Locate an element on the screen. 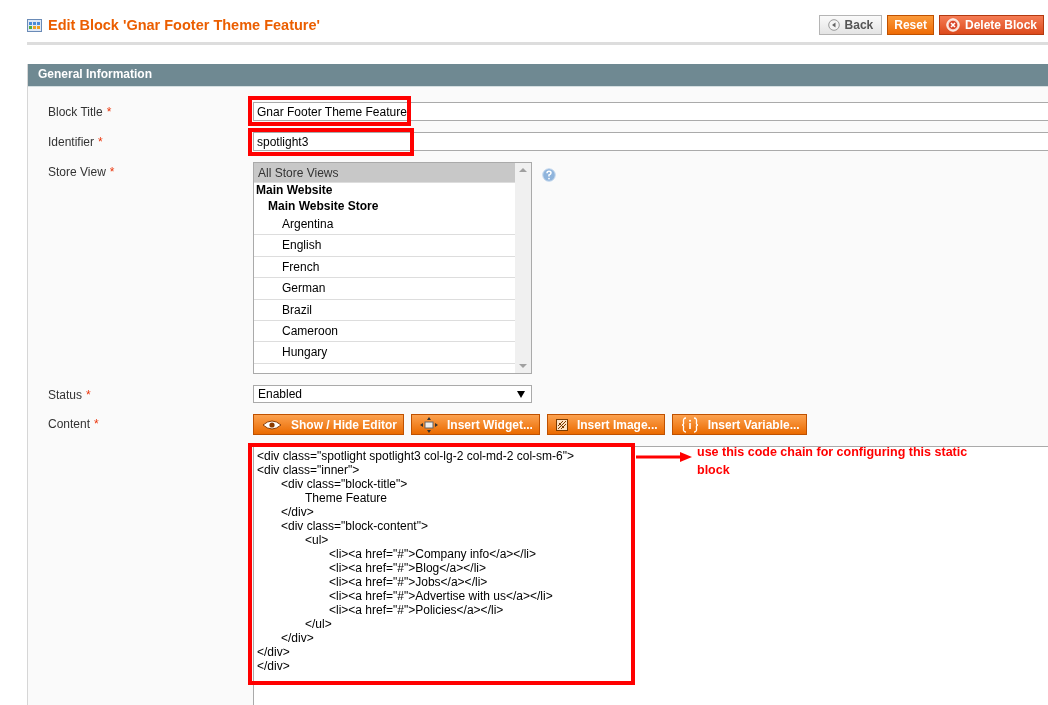 The height and width of the screenshot is (705, 1048). close-icon is located at coordinates (952, 25).